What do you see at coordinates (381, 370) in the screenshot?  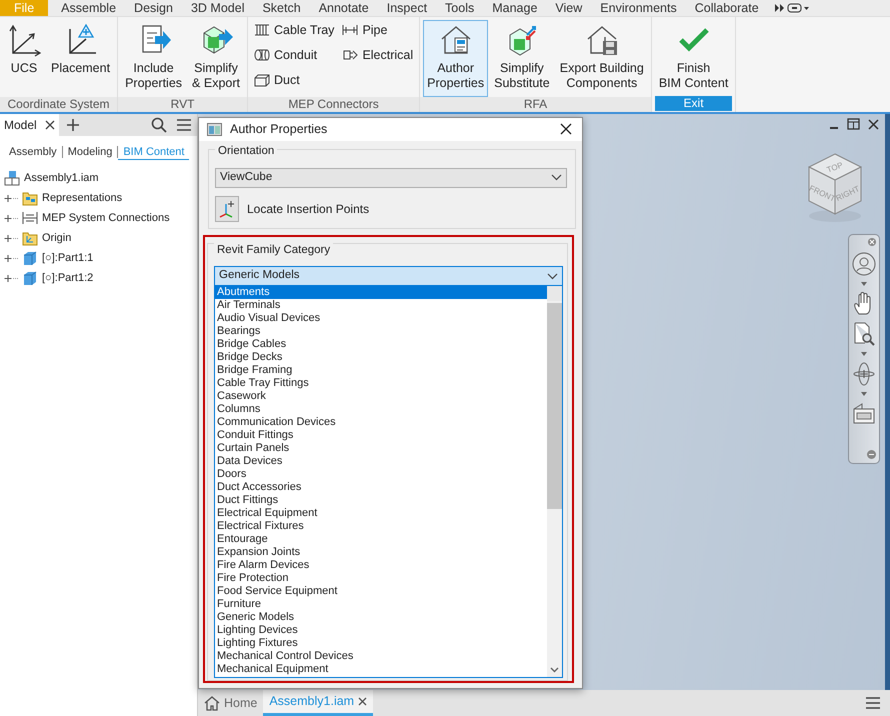 I see `dropdown-option: Bridge Framing` at bounding box center [381, 370].